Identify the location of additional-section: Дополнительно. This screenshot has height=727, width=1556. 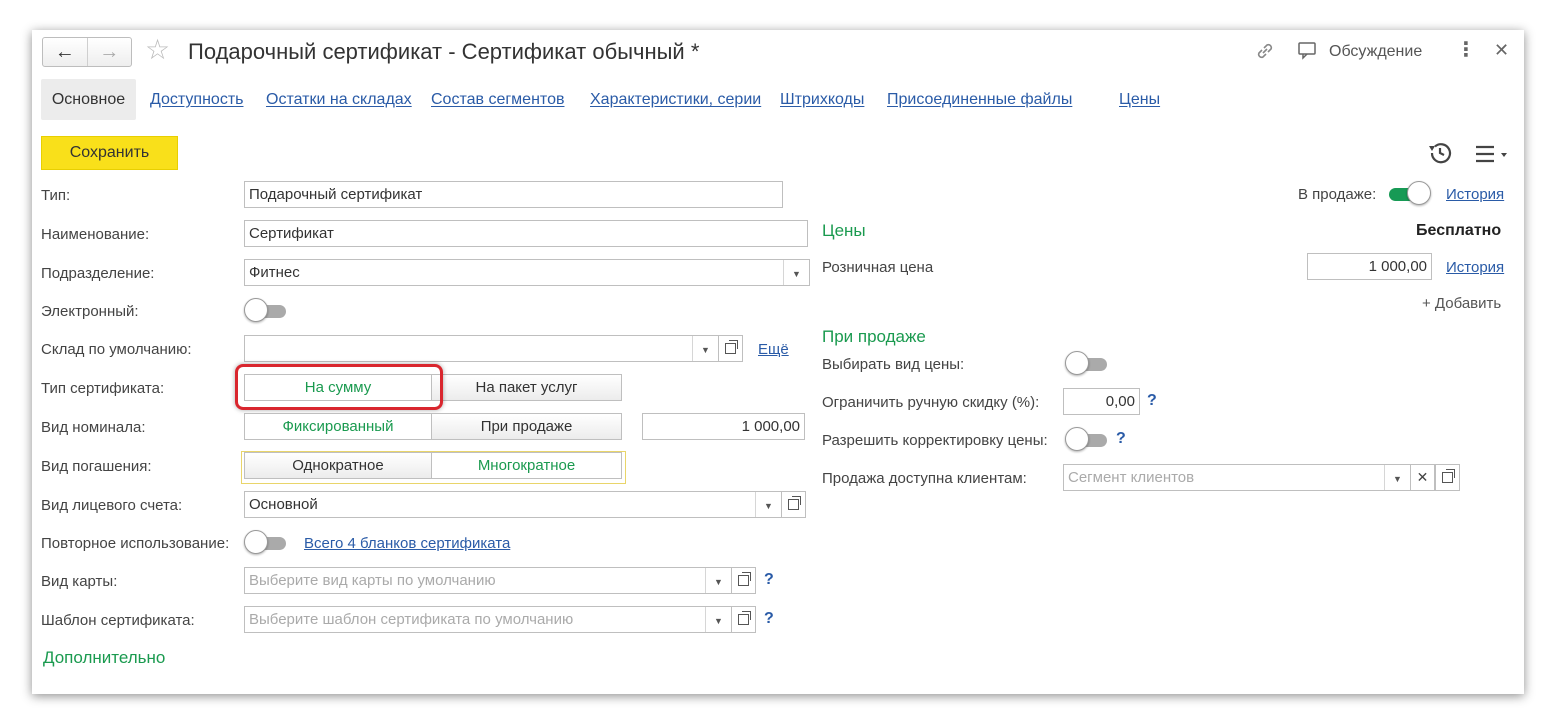
(104, 658).